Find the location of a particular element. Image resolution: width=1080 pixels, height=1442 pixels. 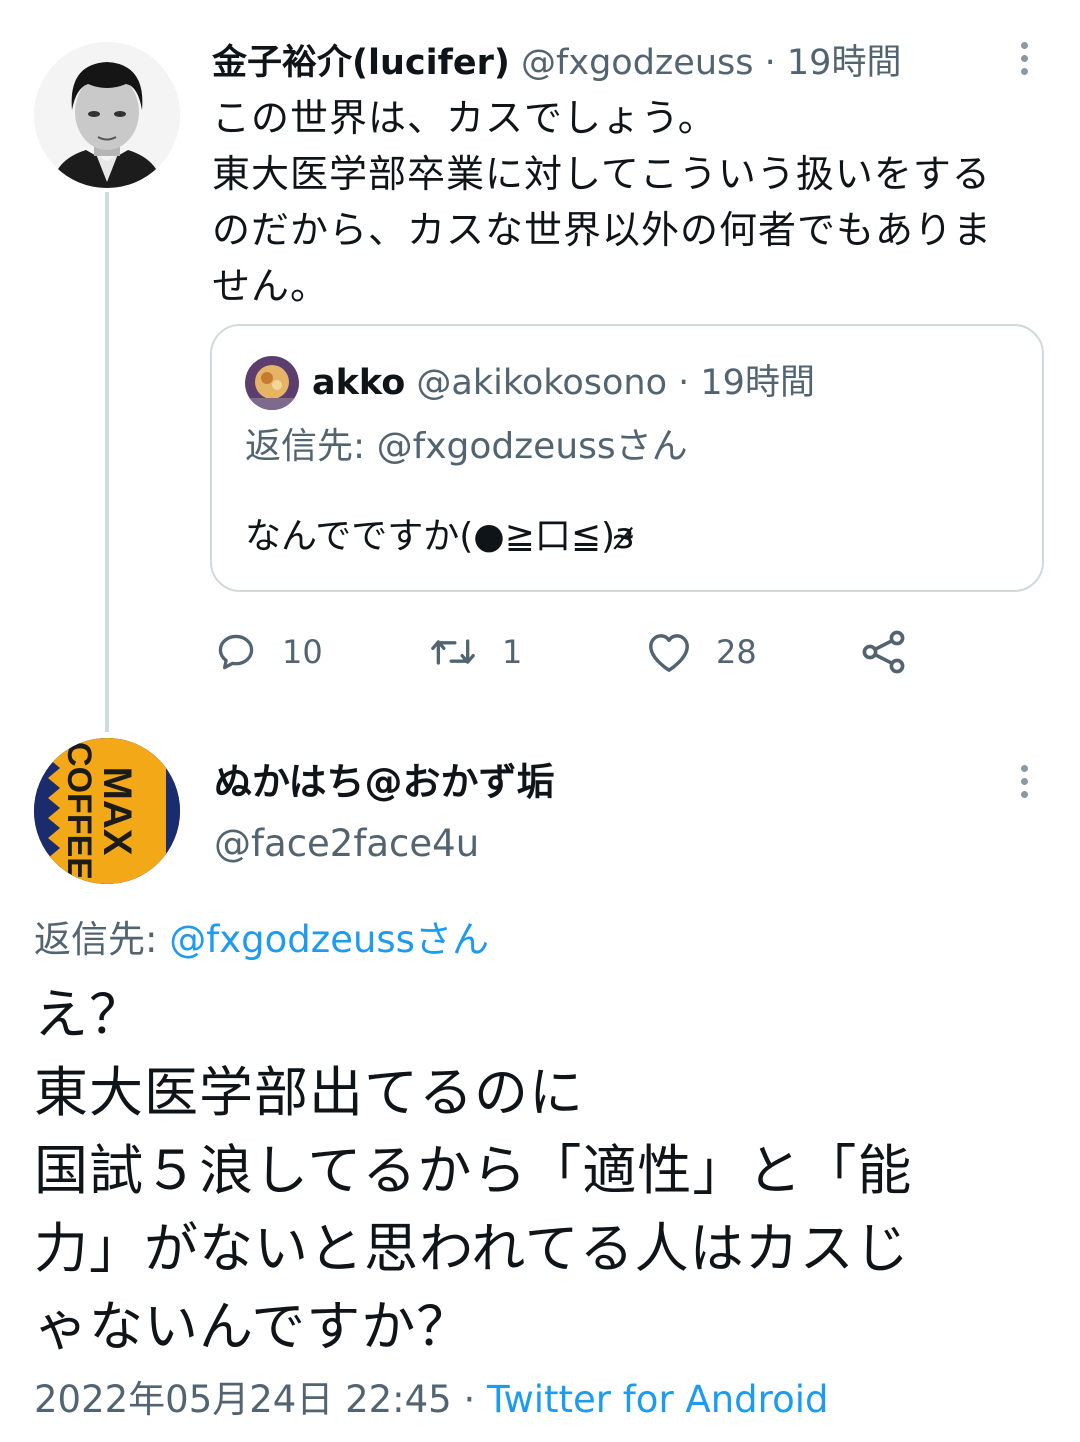

tweet-header: 金子裕介(lucifer) @fxgodzeuss · 19時間 is located at coordinates (556, 63).